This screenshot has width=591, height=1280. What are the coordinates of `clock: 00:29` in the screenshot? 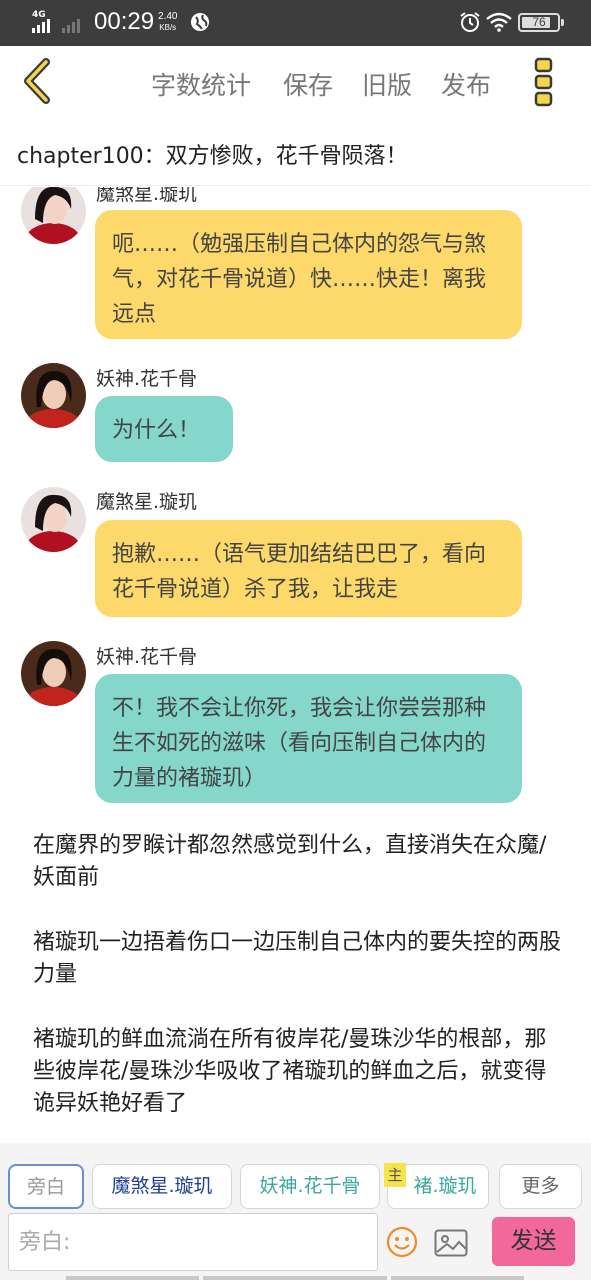 It's located at (124, 21).